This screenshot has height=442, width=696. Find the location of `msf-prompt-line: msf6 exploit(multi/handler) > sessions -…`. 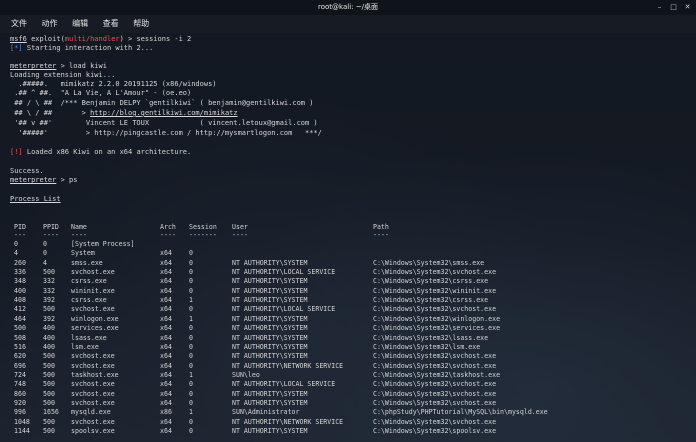

msf-prompt-line: msf6 exploit(multi/handler) > sessions -… is located at coordinates (101, 39).